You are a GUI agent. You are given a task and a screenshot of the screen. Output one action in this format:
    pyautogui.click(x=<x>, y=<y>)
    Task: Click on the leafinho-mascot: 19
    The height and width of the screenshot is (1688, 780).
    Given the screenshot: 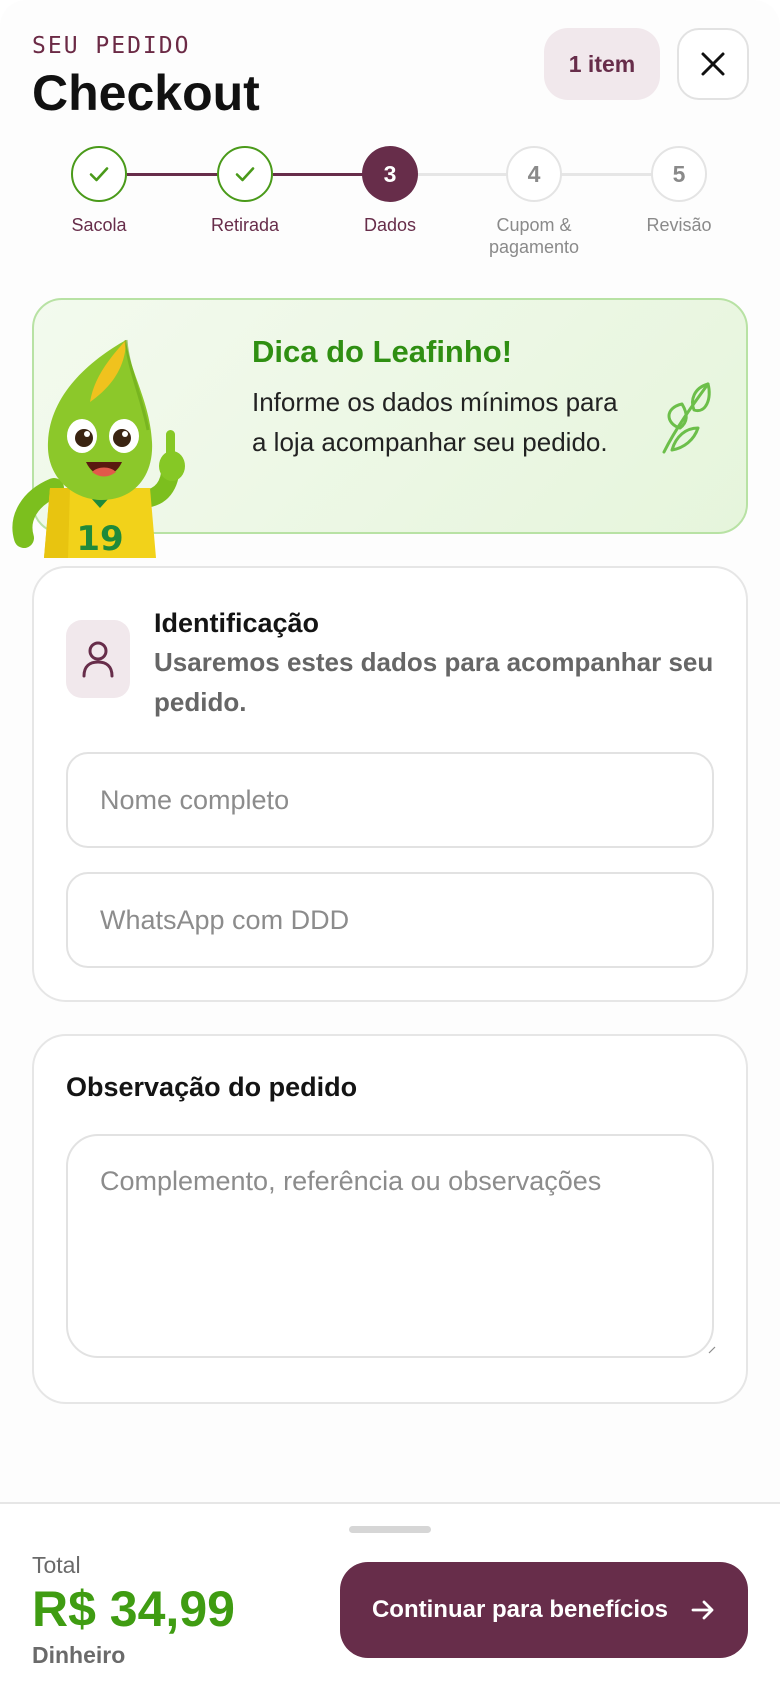 What is the action you would take?
    pyautogui.click(x=98, y=448)
    